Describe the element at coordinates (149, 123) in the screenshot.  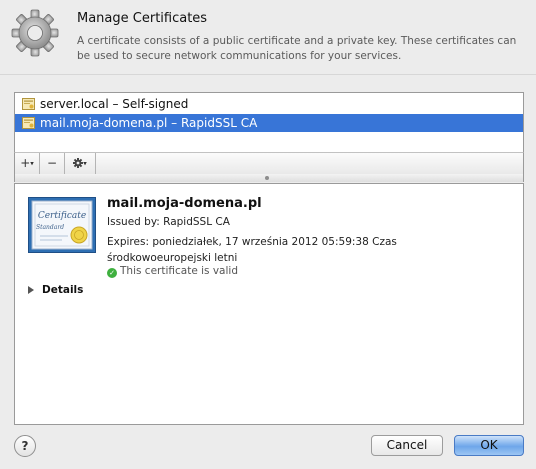
I see `list-item-label: mail.moja-domena.pl – RapidSSL CA` at that location.